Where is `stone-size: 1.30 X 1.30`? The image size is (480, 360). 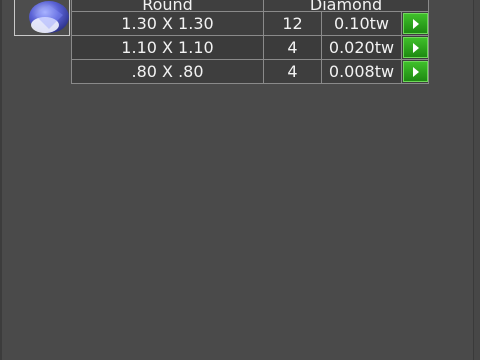 stone-size: 1.30 X 1.30 is located at coordinates (167, 23).